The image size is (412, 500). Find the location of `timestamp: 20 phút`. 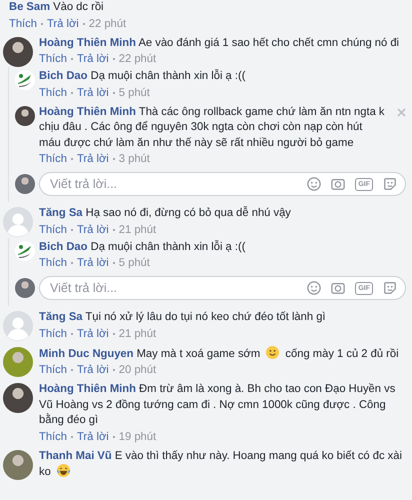

timestamp: 20 phút is located at coordinates (137, 370).